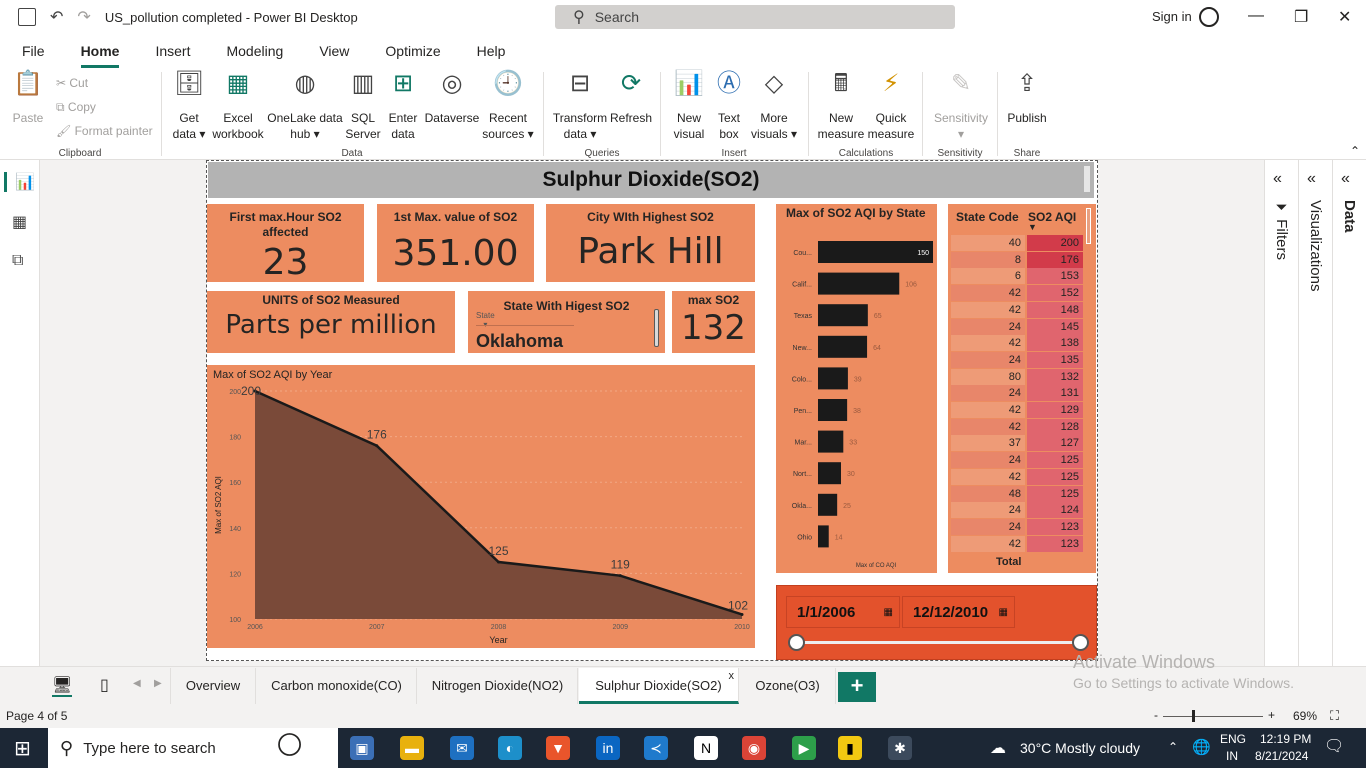 Image resolution: width=1366 pixels, height=768 pixels. Describe the element at coordinates (189, 107) in the screenshot. I see `get-data-button: 🗄 Get data ▾` at that location.